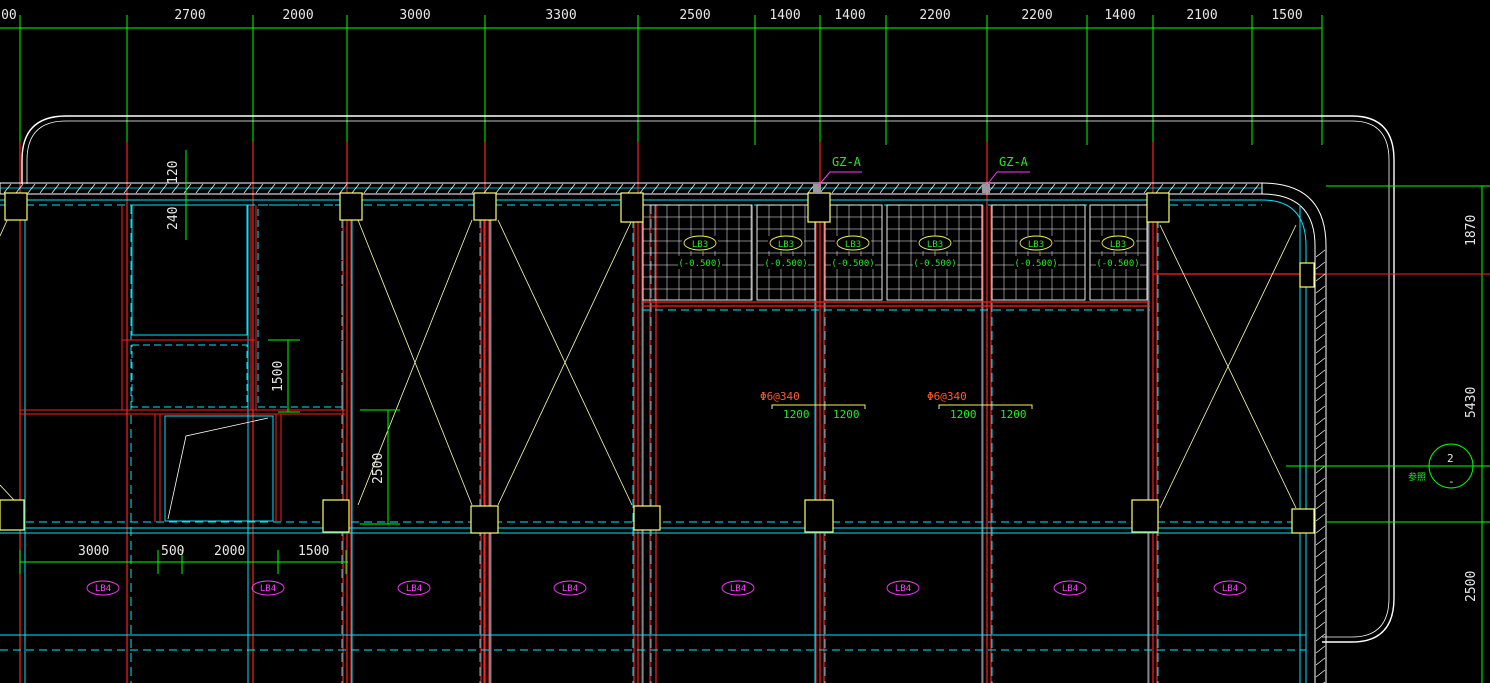 The height and width of the screenshot is (683, 1490). I want to click on lb3-tile-panels, so click(895, 252).